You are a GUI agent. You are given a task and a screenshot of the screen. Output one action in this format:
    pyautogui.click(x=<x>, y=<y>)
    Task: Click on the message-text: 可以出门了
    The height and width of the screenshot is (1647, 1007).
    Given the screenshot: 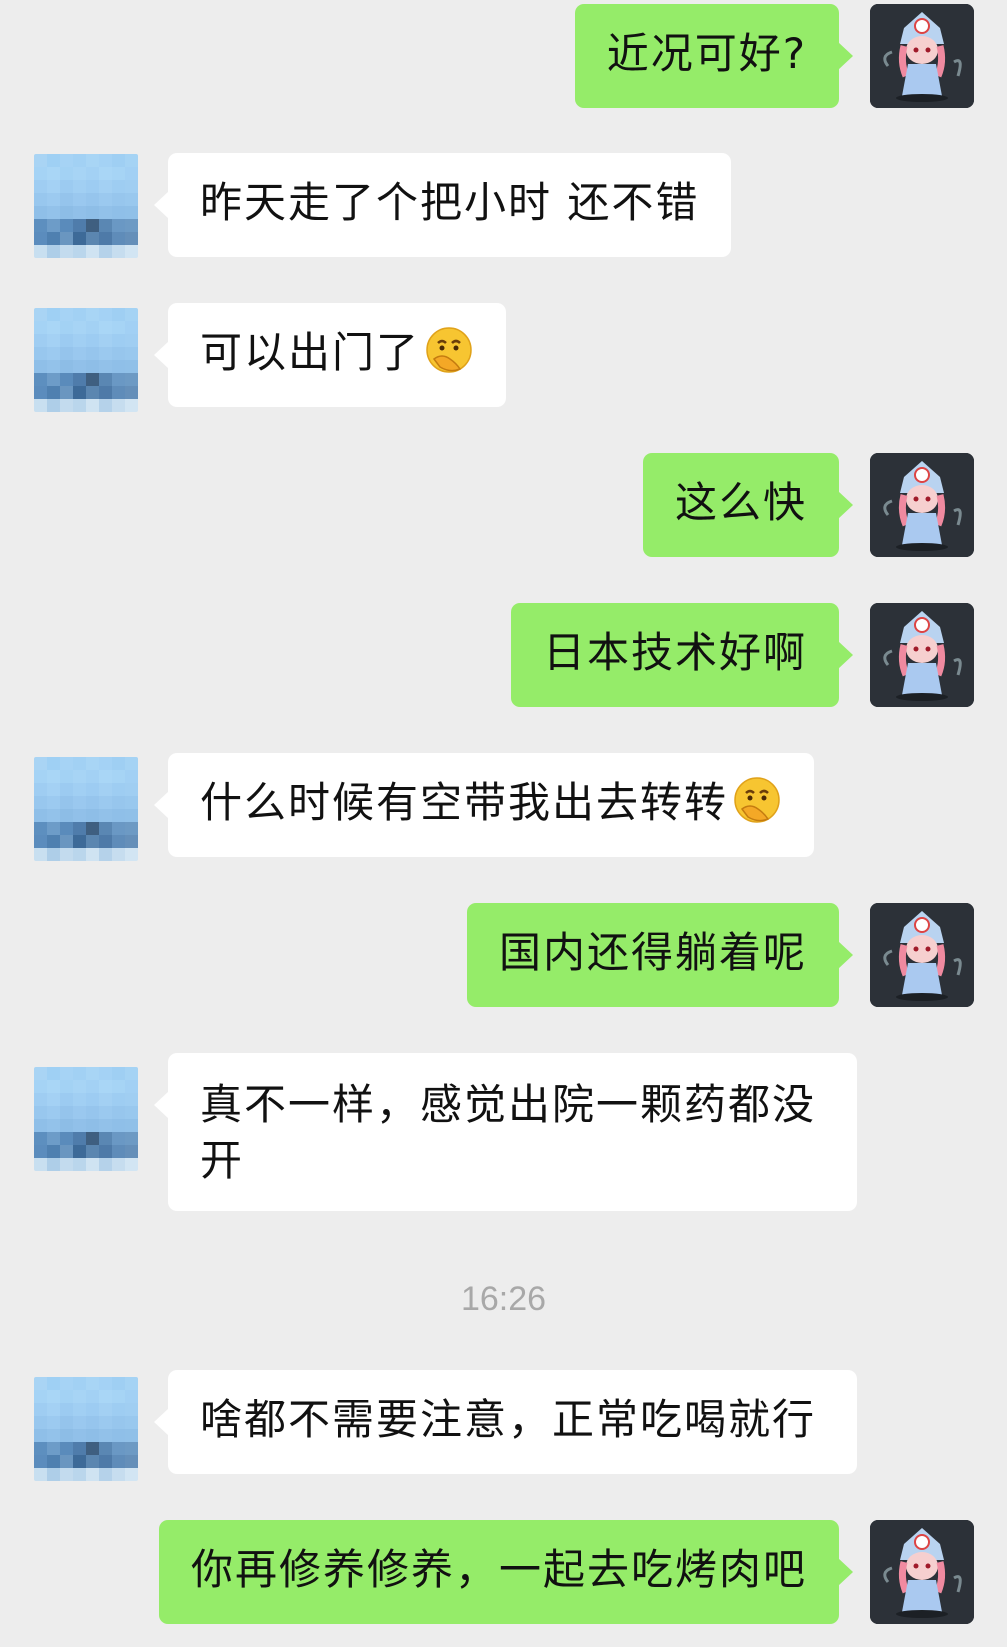 What is the action you would take?
    pyautogui.click(x=310, y=352)
    